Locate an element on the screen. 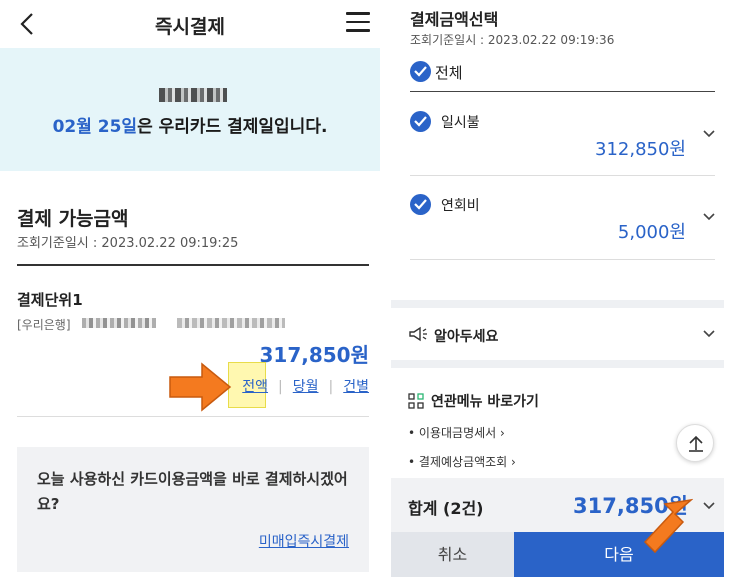  total-label: 합계 (2건) is located at coordinates (446, 508).